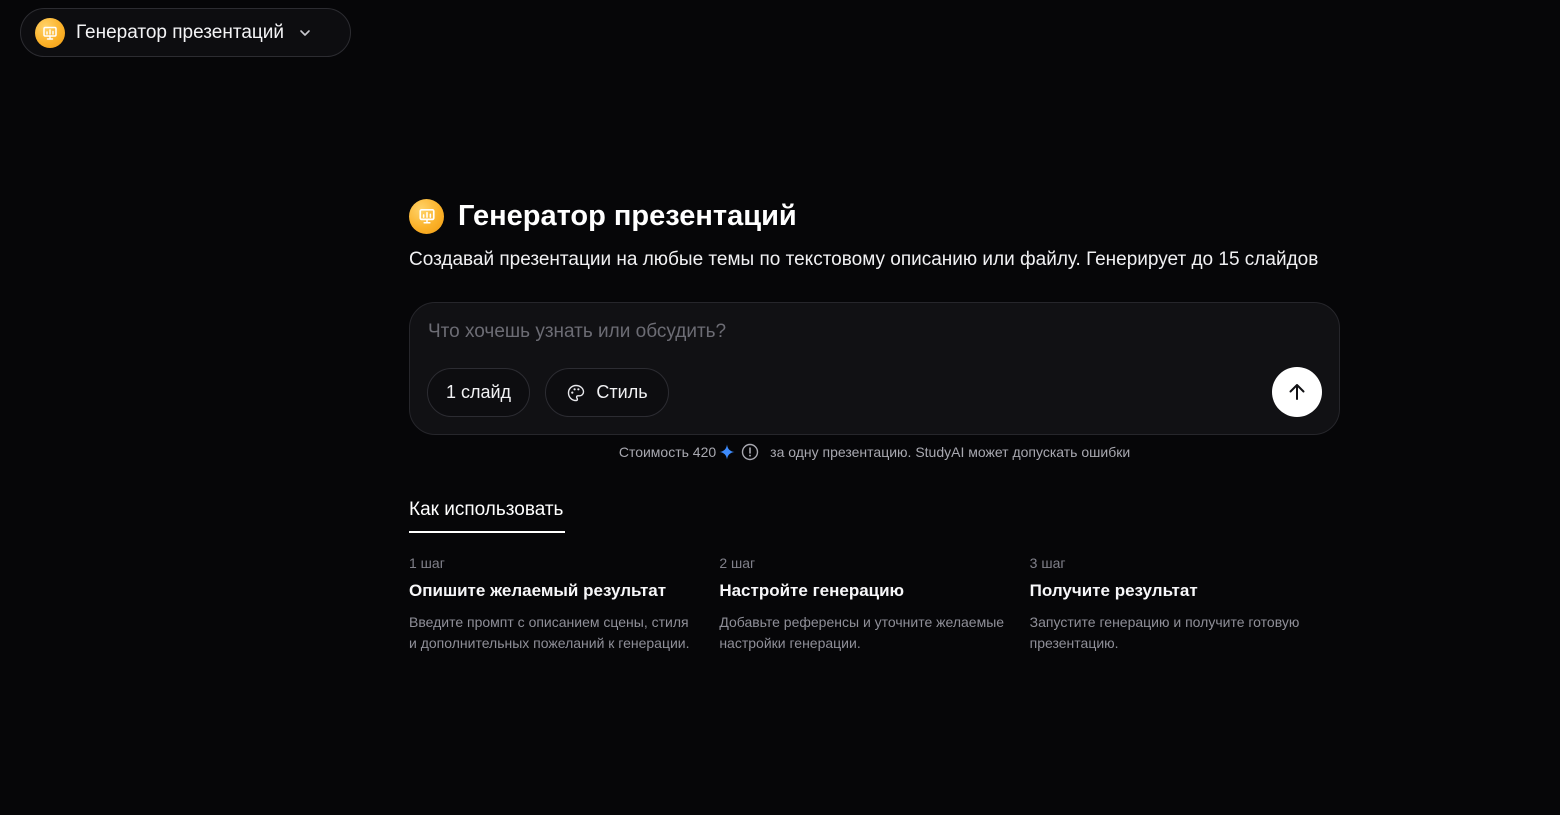 This screenshot has width=1560, height=815. I want to click on step-number: 1 шаг, so click(427, 563).